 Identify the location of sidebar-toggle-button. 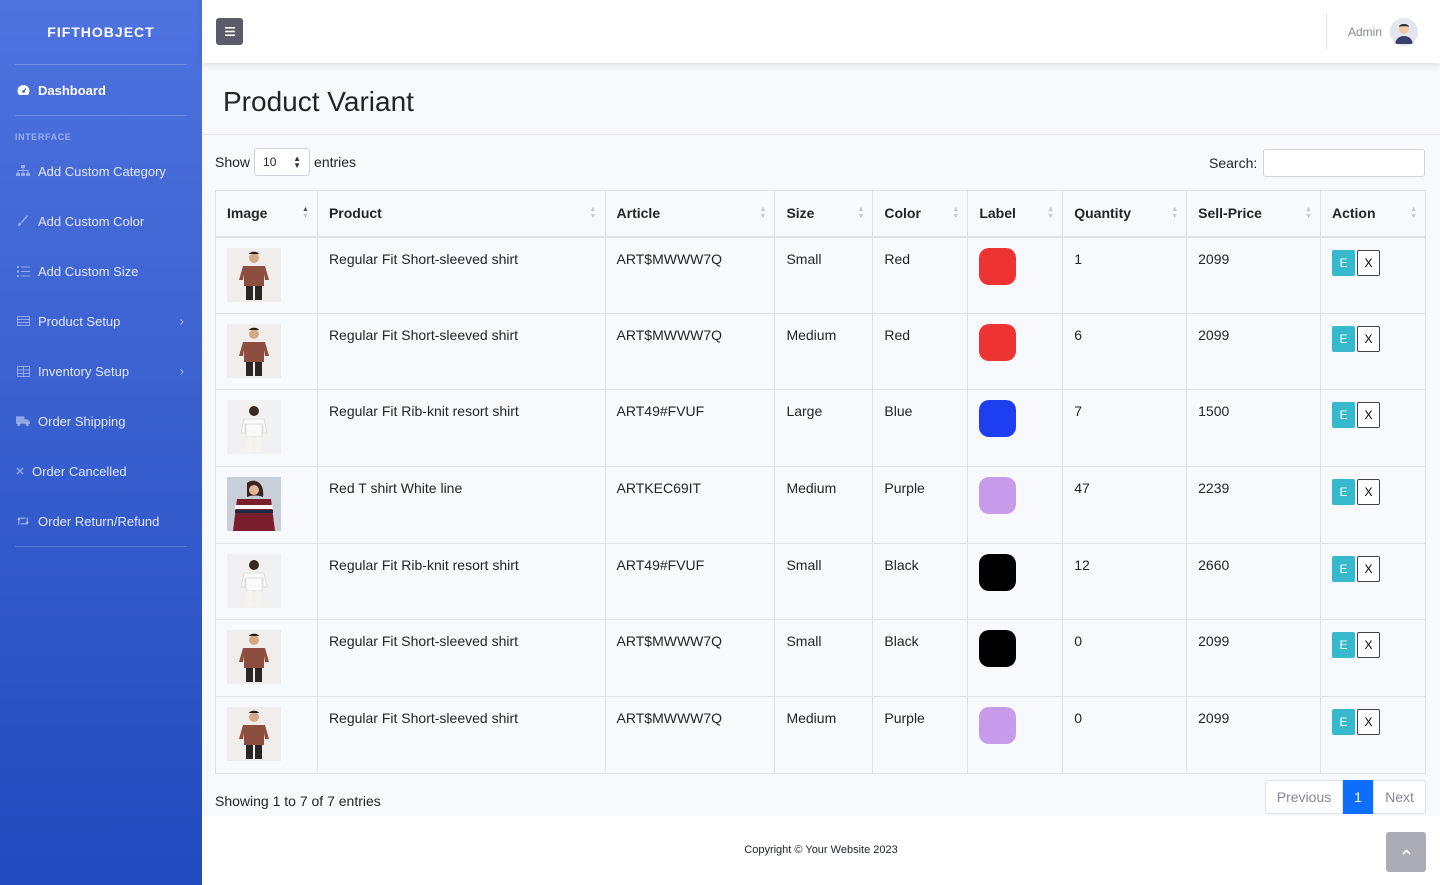
(229, 31).